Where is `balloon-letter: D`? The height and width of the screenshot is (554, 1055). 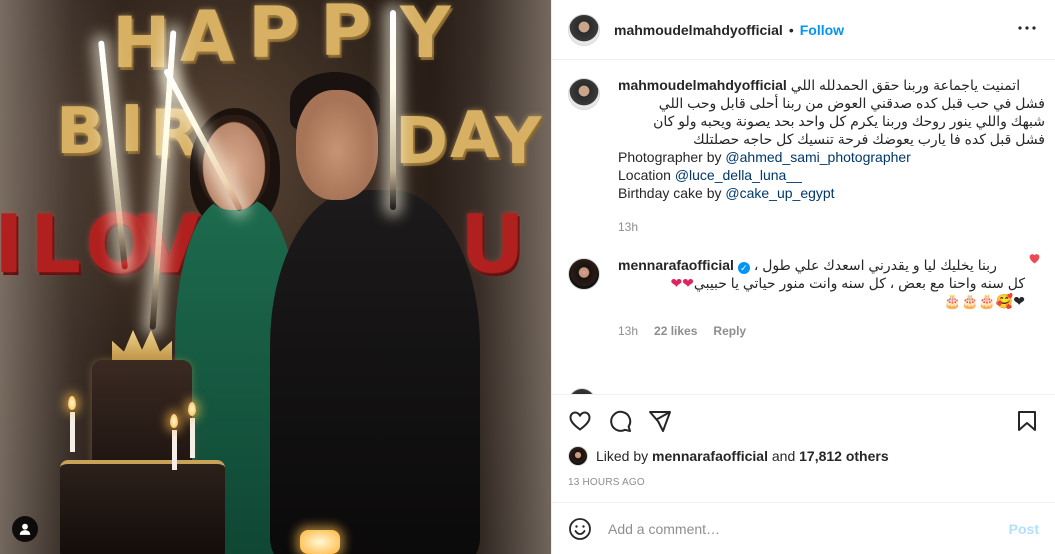
balloon-letter: D is located at coordinates (422, 142).